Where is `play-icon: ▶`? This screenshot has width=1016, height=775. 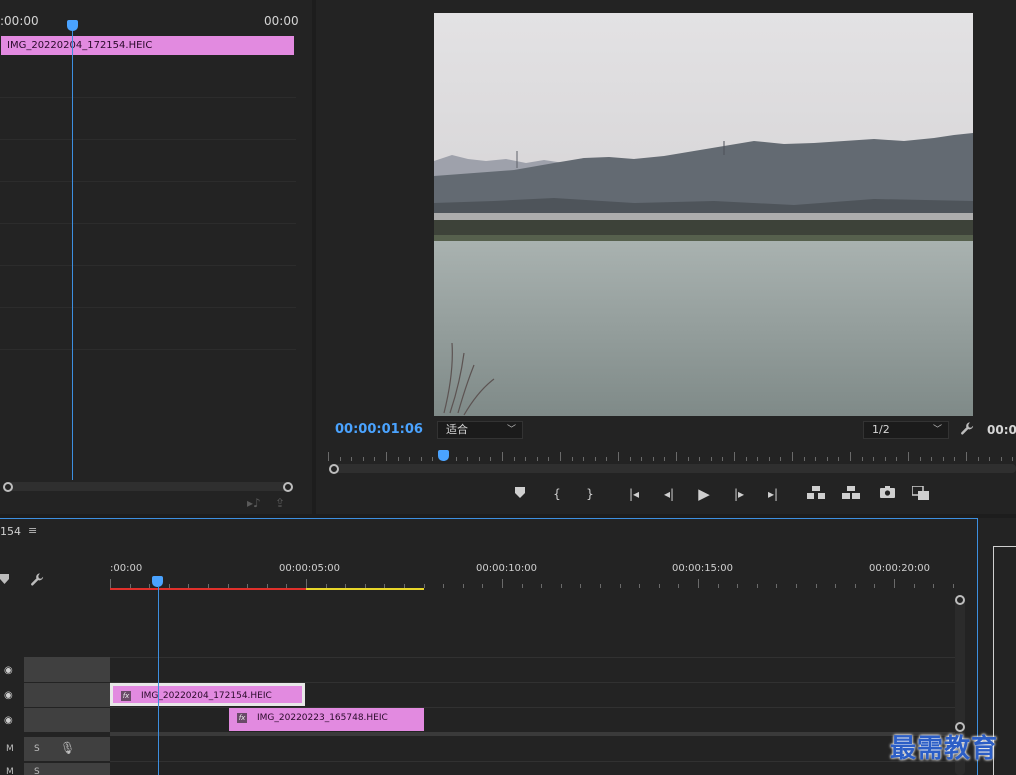
play-icon: ▶ is located at coordinates (704, 494).